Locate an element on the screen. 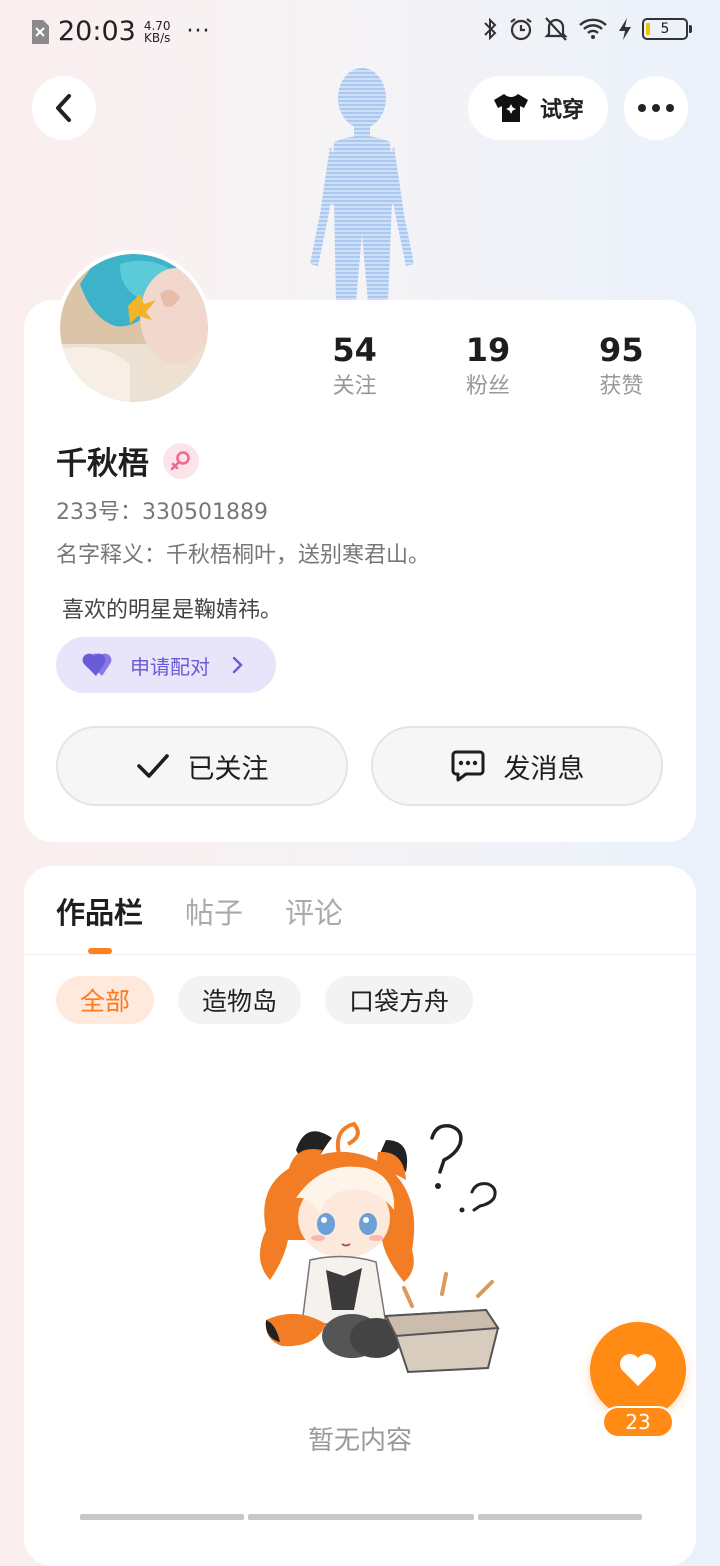  content-tabs: 作品栏 帖子 评论 is located at coordinates (199, 911).